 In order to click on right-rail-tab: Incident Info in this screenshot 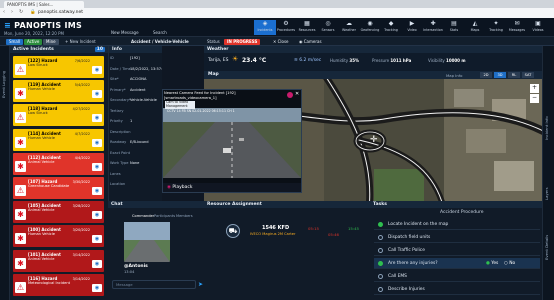, I will do `click(548, 120)`.